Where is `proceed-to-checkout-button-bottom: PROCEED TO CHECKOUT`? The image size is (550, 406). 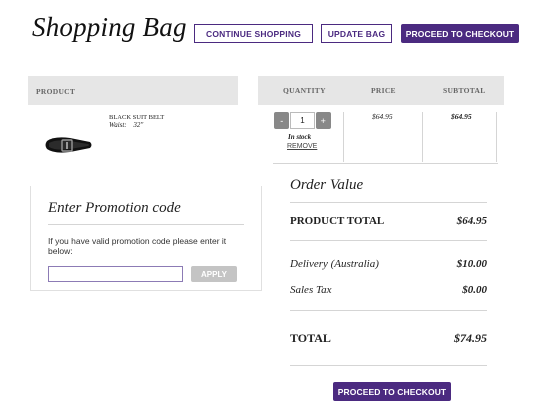
proceed-to-checkout-button-bottom: PROCEED TO CHECKOUT is located at coordinates (392, 391).